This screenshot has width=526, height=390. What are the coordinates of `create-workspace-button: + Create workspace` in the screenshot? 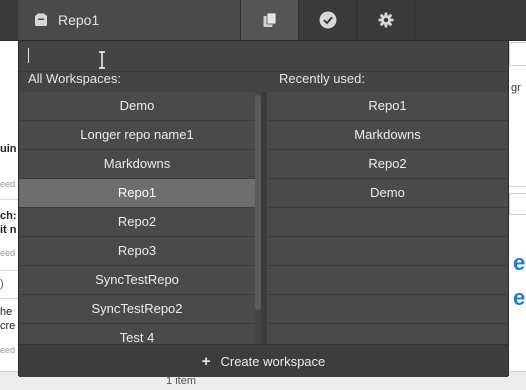 It's located at (263, 360).